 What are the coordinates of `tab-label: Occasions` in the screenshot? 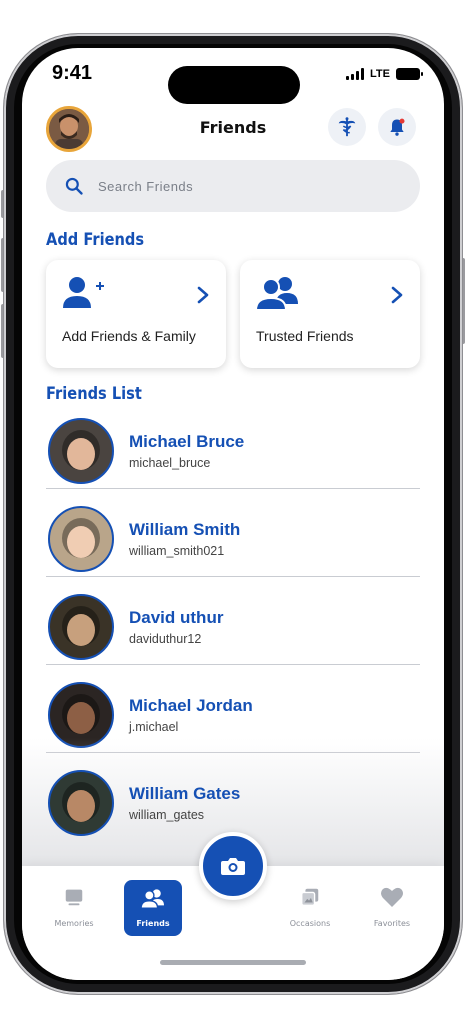 It's located at (310, 923).